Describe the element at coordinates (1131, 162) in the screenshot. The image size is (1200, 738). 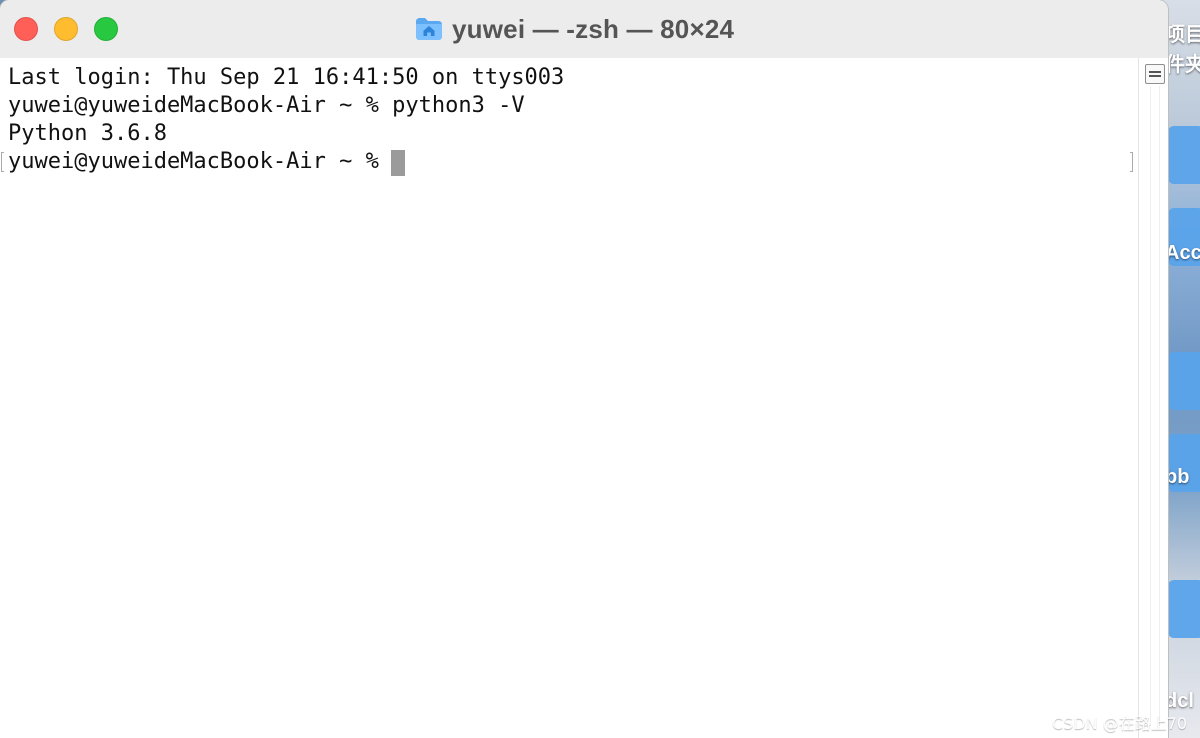
I see `selection-bracket-right` at that location.